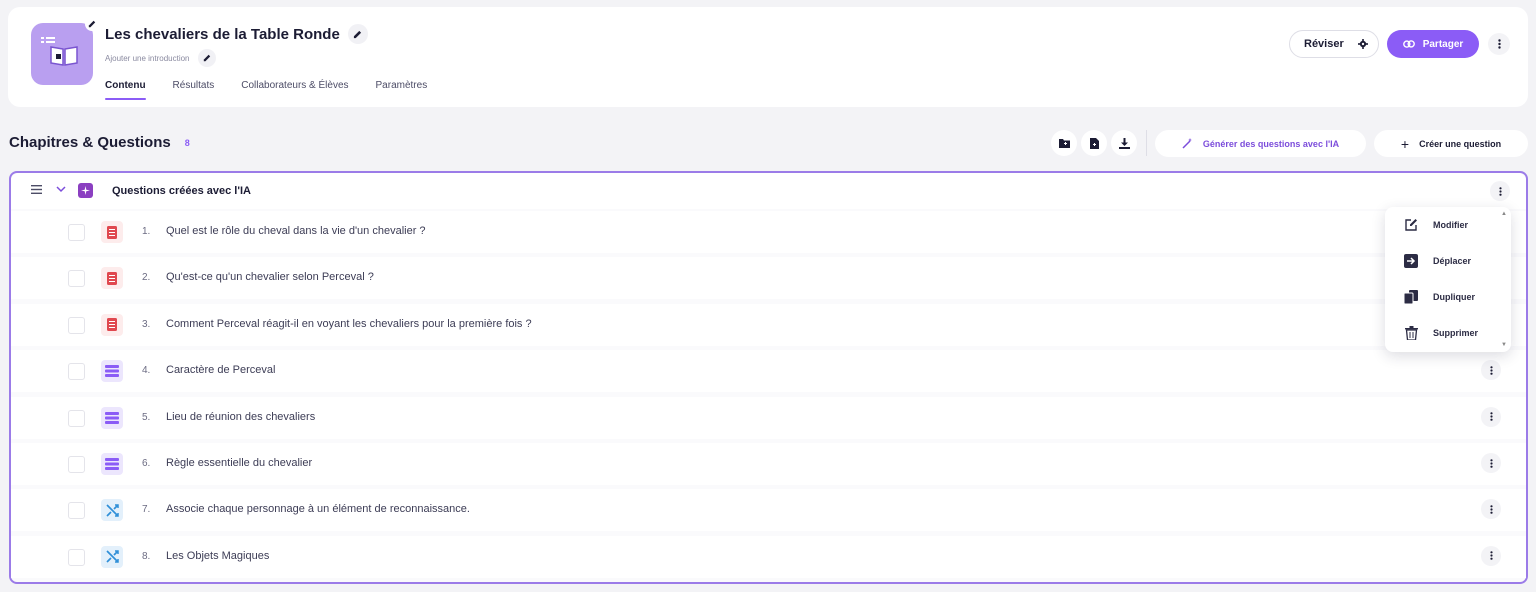 The image size is (1536, 592). Describe the element at coordinates (768, 417) in the screenshot. I see `question-row: 5. Lieu de réunion des chevaliers` at that location.